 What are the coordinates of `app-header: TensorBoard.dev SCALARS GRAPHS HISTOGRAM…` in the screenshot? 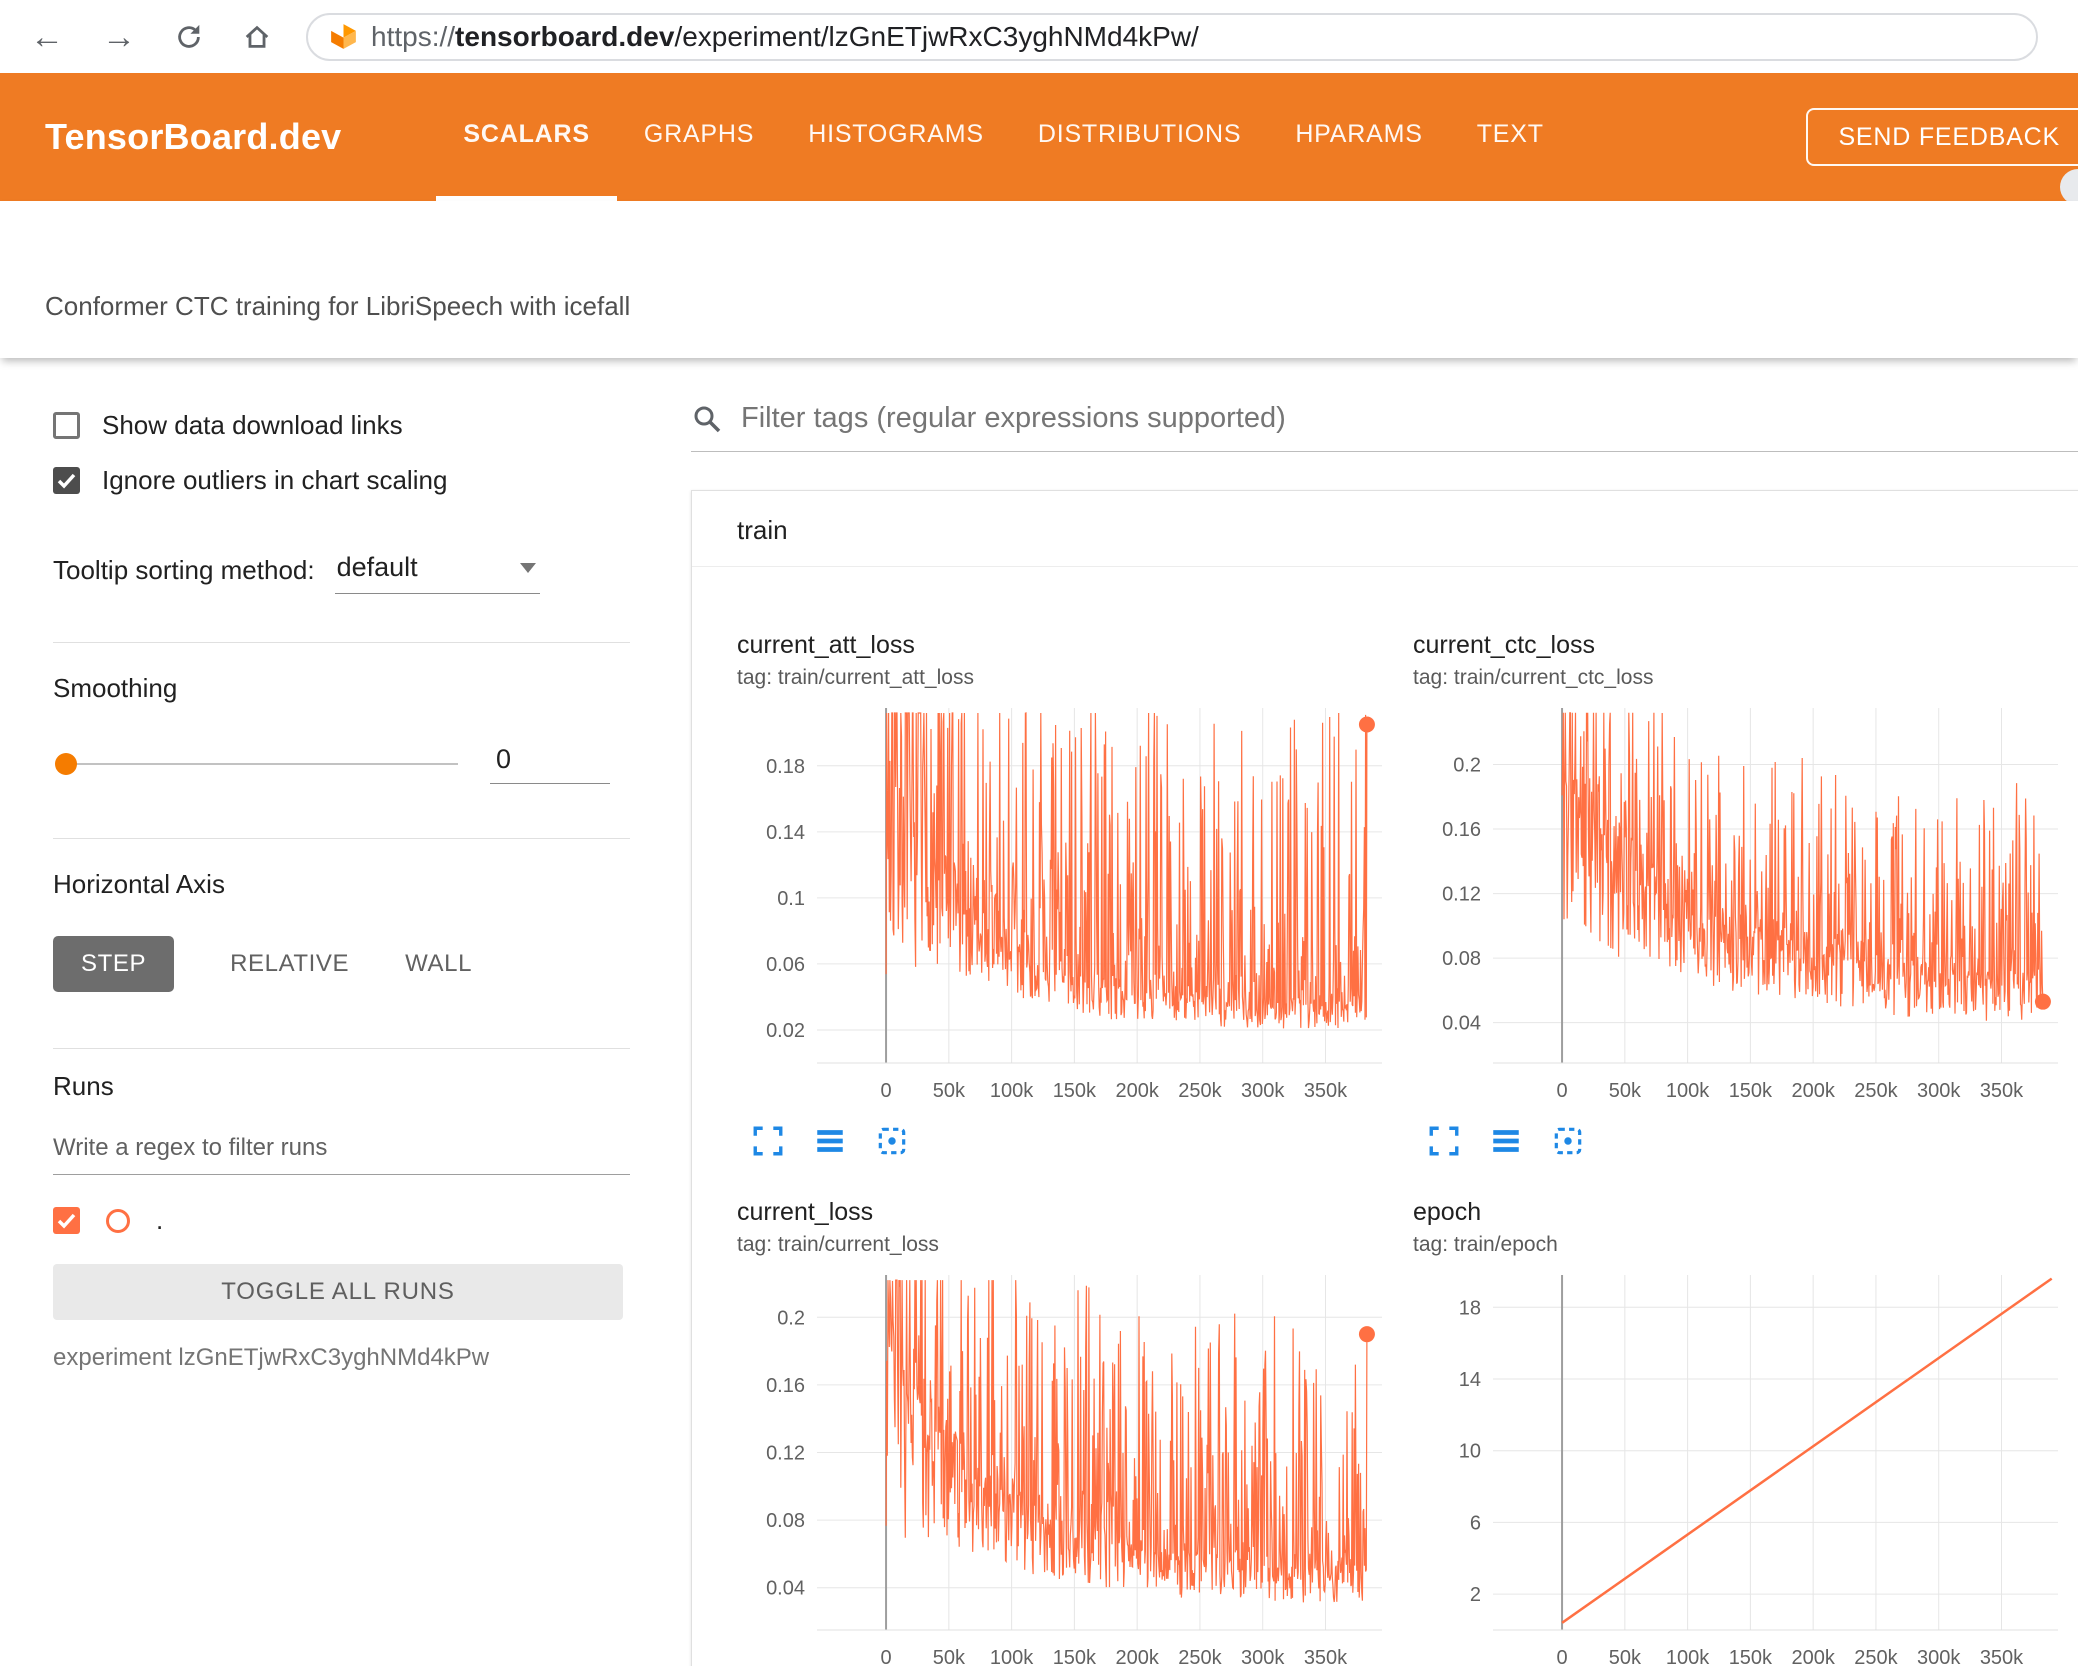 It's located at (1039, 139).